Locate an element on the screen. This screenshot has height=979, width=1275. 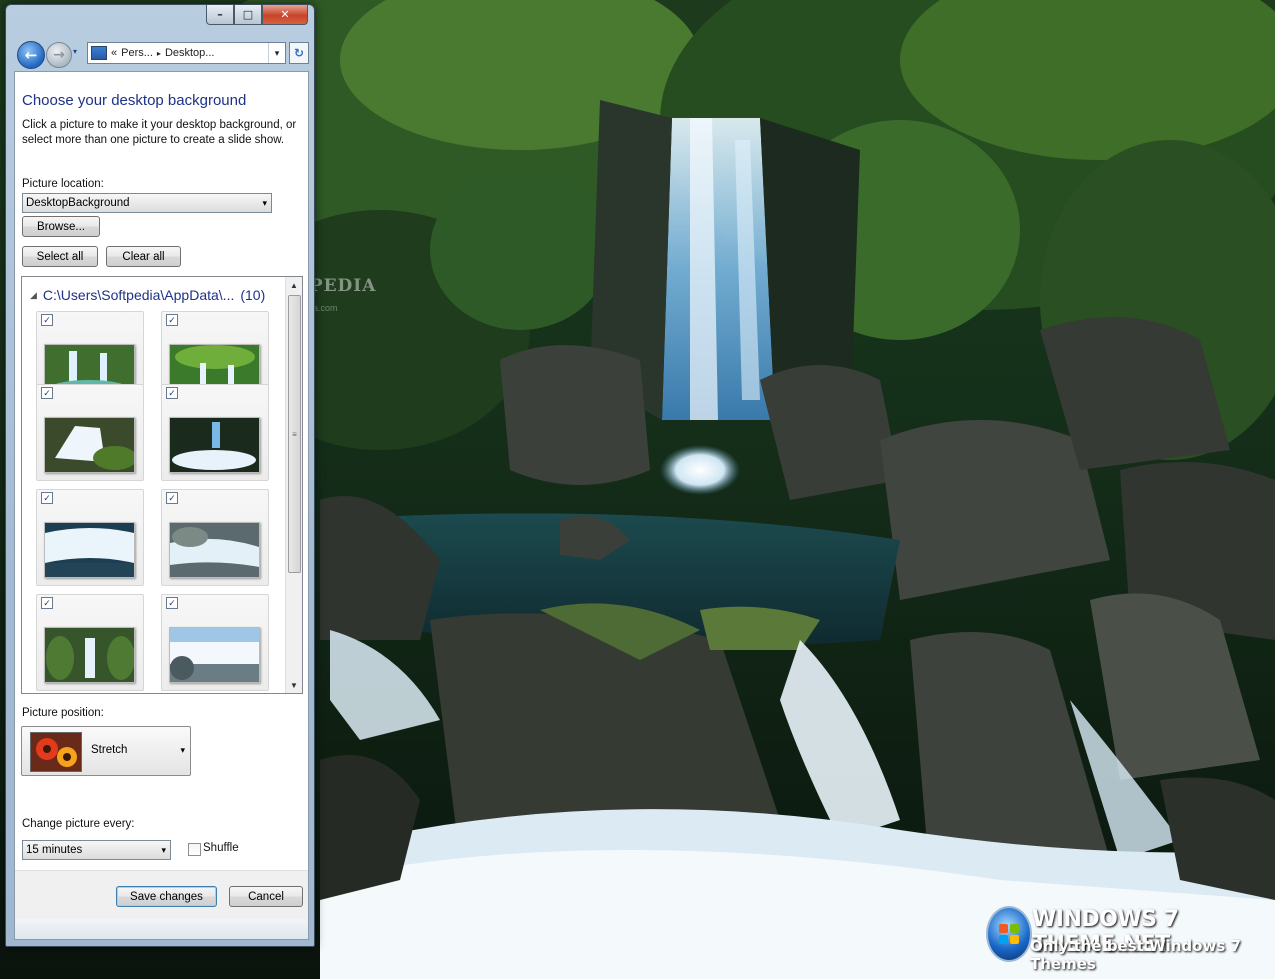
grip-icon: ≡ is located at coordinates (294, 434).